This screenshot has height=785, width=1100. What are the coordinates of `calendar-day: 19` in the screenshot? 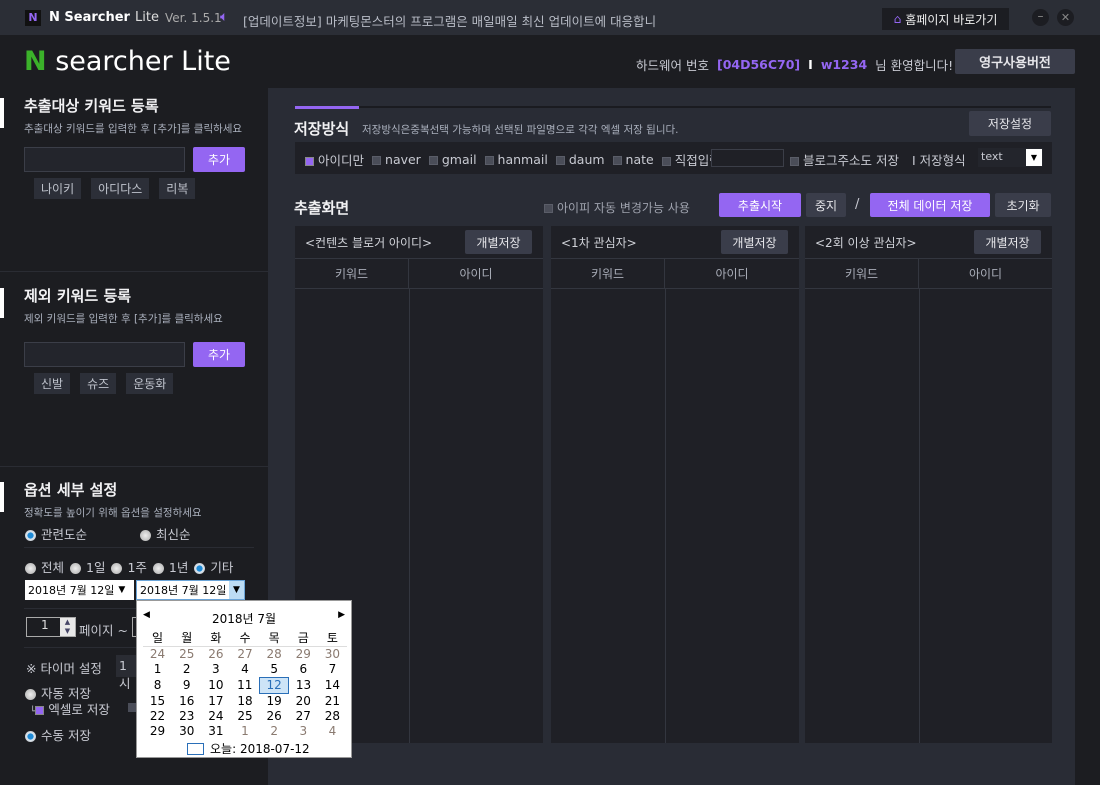 It's located at (274, 702).